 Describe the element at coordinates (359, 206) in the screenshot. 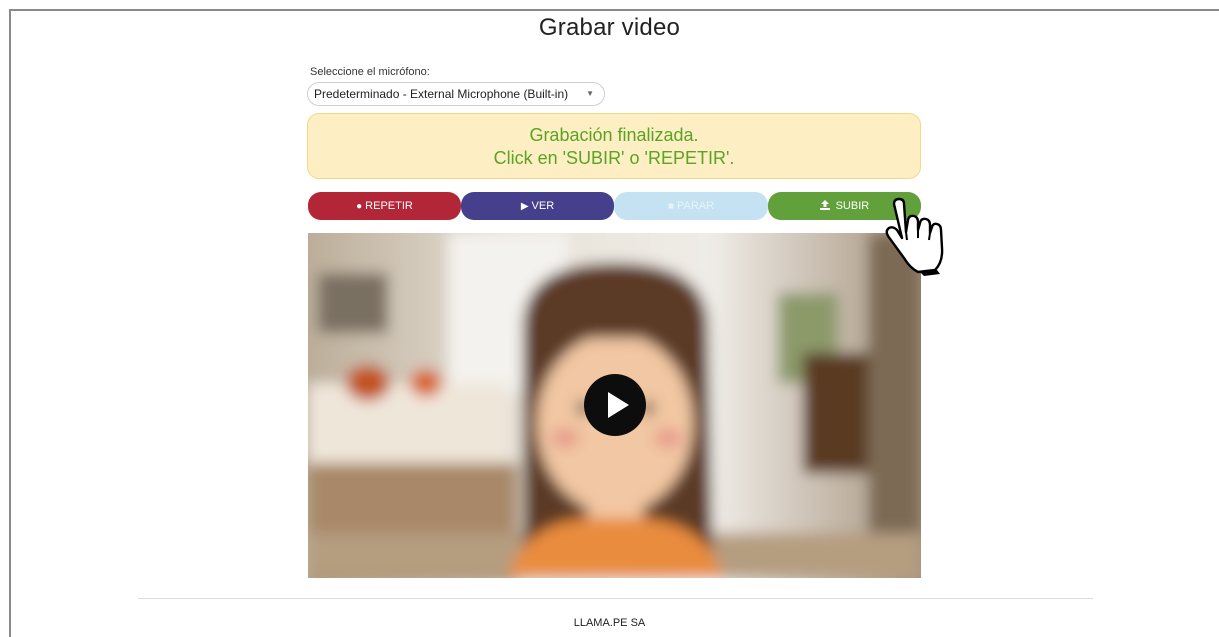

I see `circle-icon: ●` at that location.